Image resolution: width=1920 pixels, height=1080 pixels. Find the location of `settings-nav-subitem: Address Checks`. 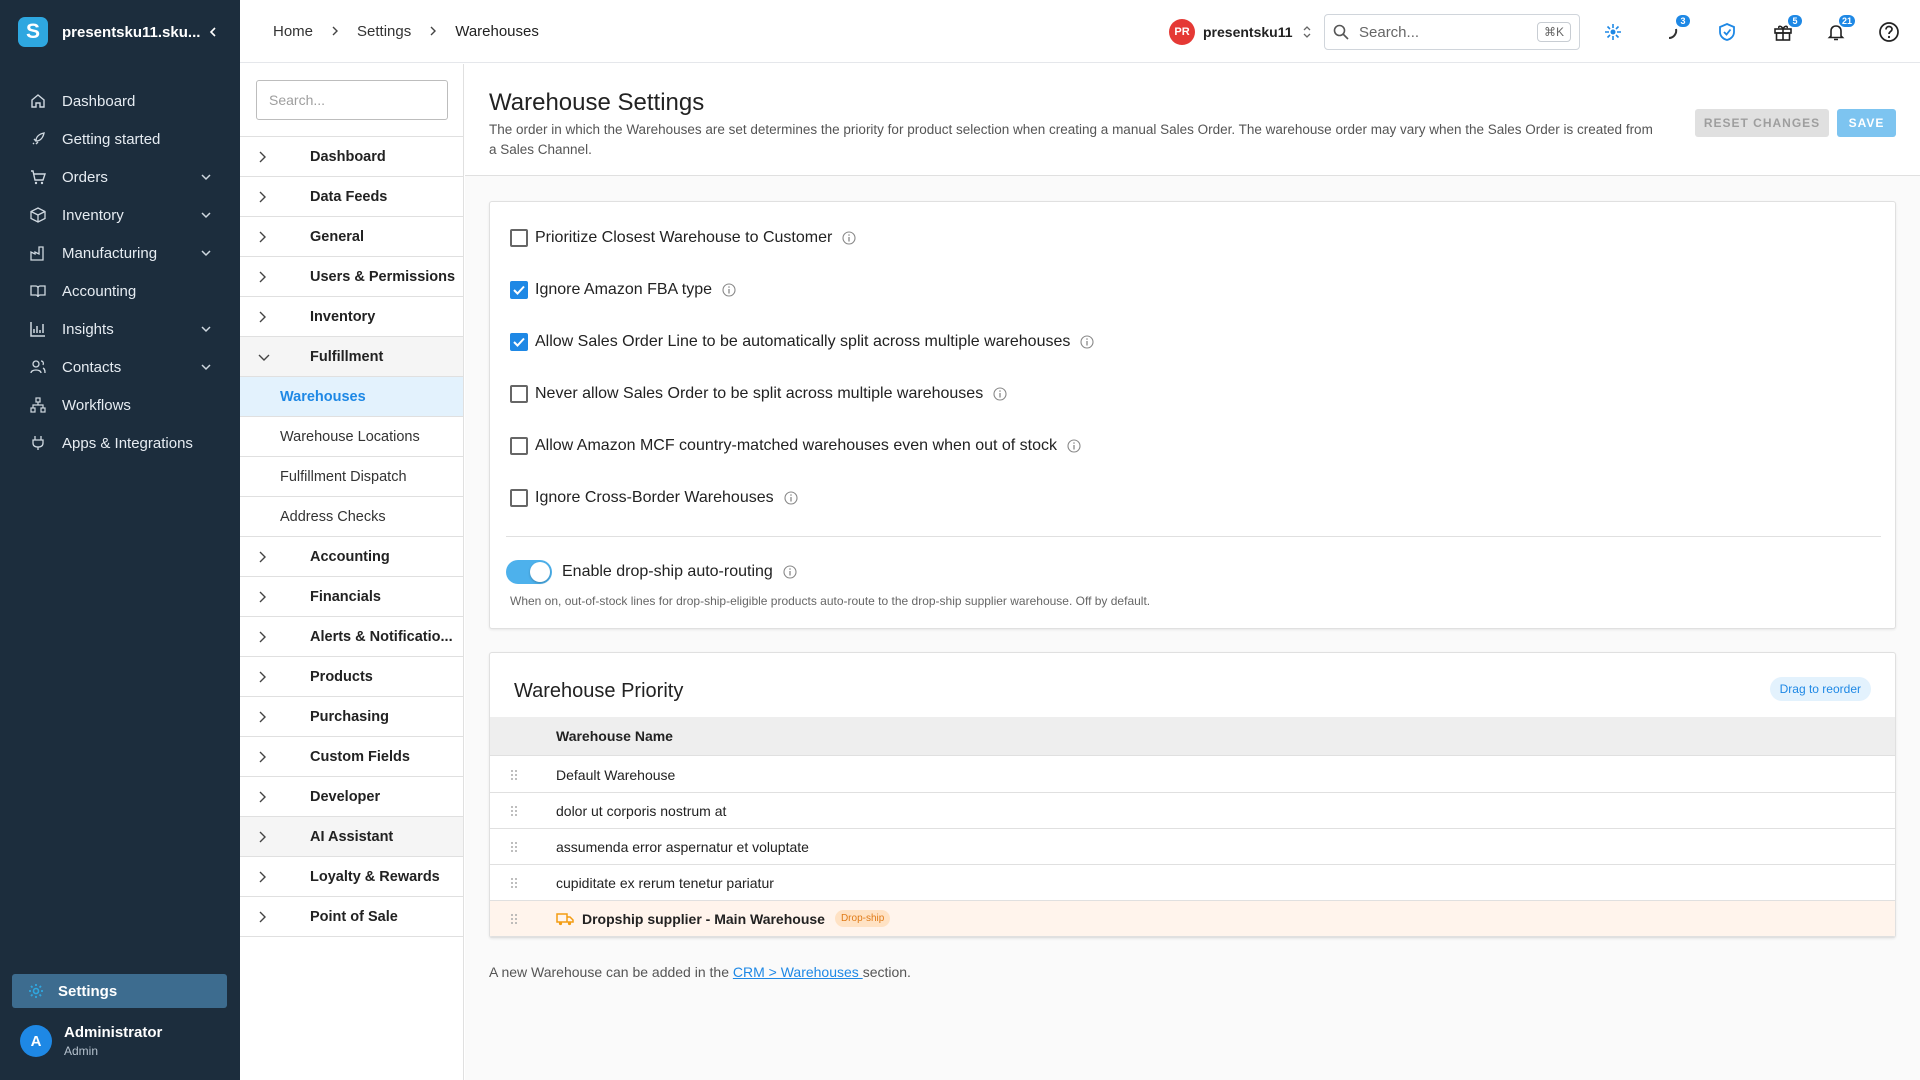

settings-nav-subitem: Address Checks is located at coordinates (351, 517).